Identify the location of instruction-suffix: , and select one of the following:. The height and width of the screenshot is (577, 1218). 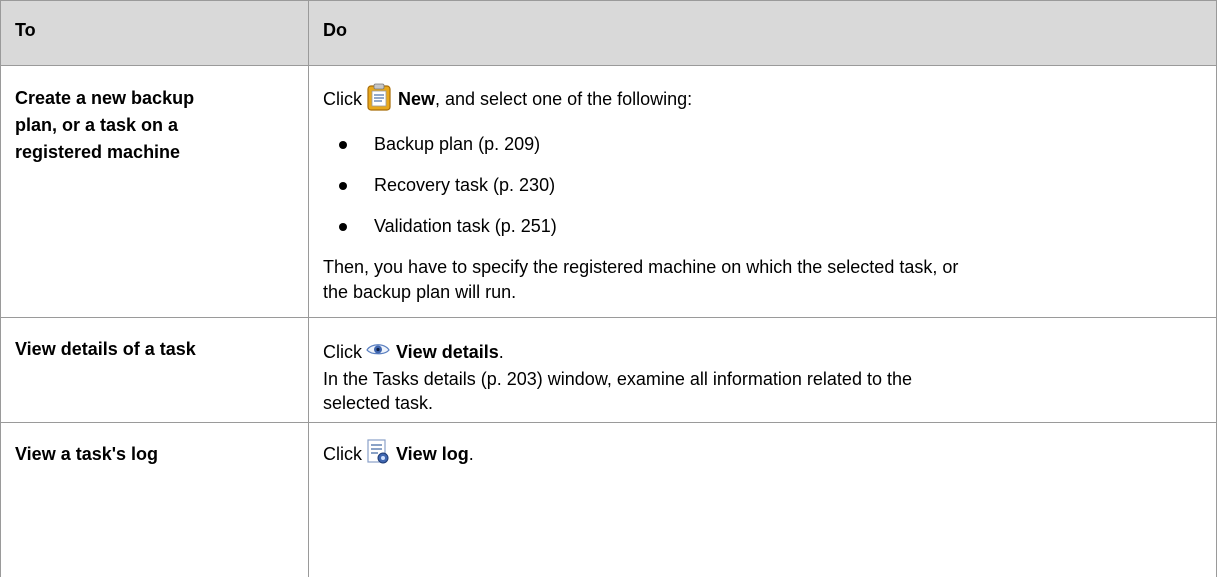
(564, 98).